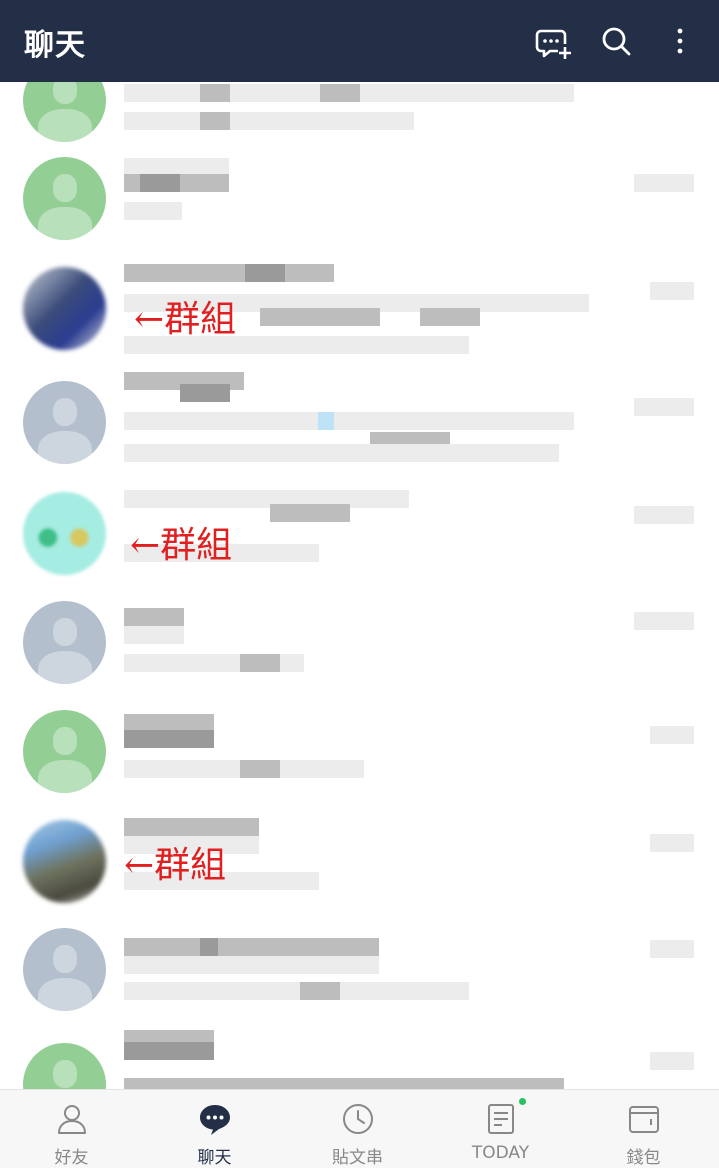 This screenshot has width=719, height=1168. I want to click on more-vertical-icon, so click(680, 42).